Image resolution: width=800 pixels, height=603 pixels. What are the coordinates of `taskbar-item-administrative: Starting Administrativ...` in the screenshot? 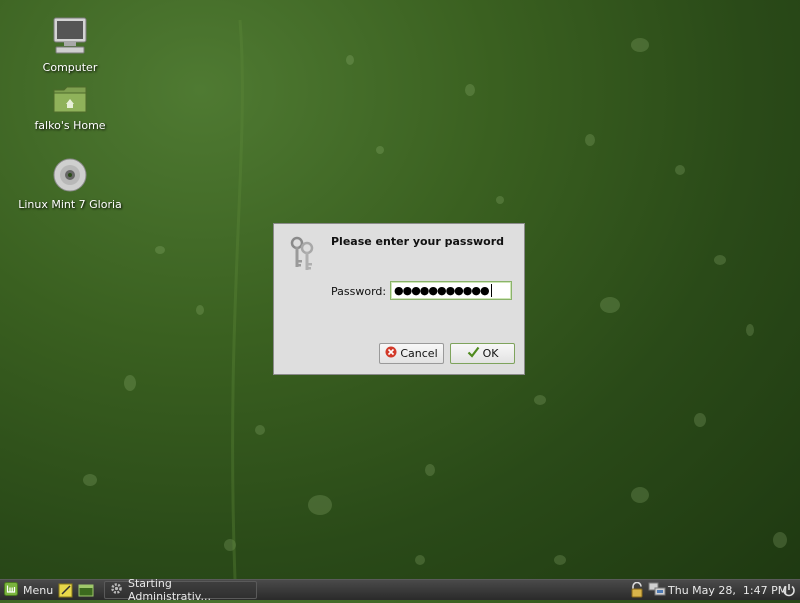 It's located at (180, 590).